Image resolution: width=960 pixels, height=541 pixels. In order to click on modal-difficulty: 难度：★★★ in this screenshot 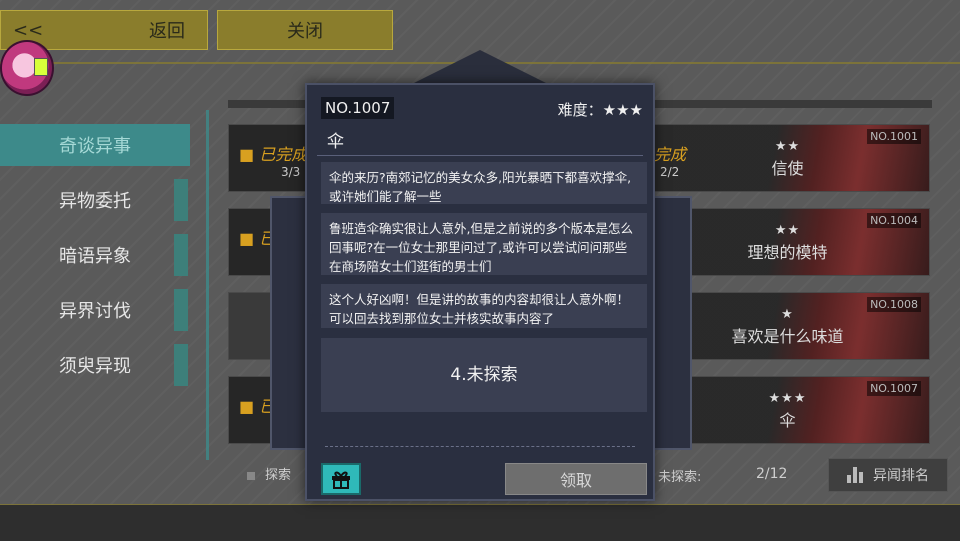, I will do `click(600, 110)`.